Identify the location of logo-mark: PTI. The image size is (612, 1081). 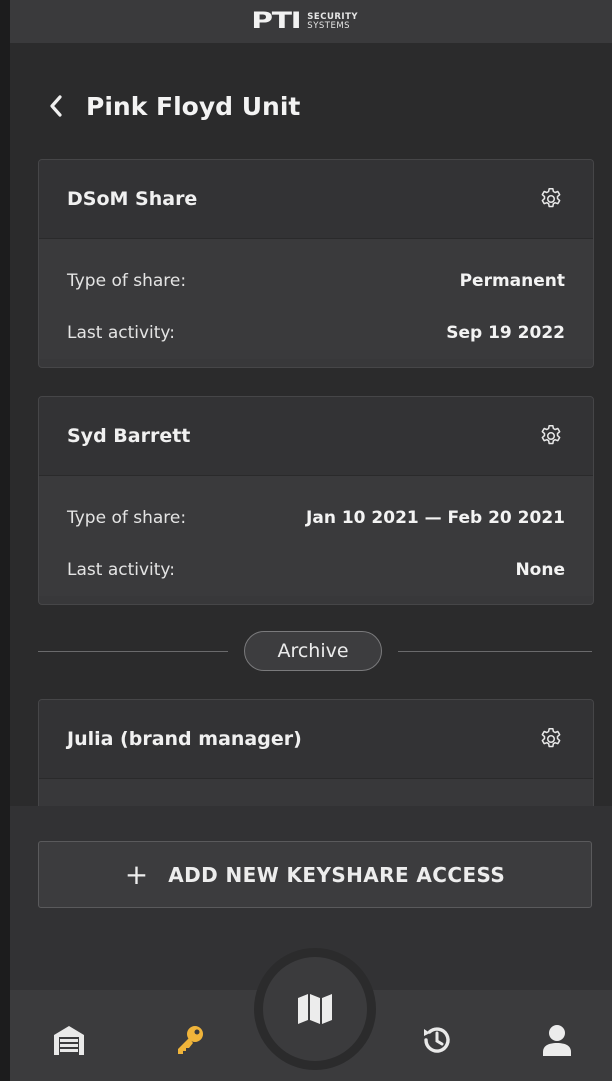
(276, 21).